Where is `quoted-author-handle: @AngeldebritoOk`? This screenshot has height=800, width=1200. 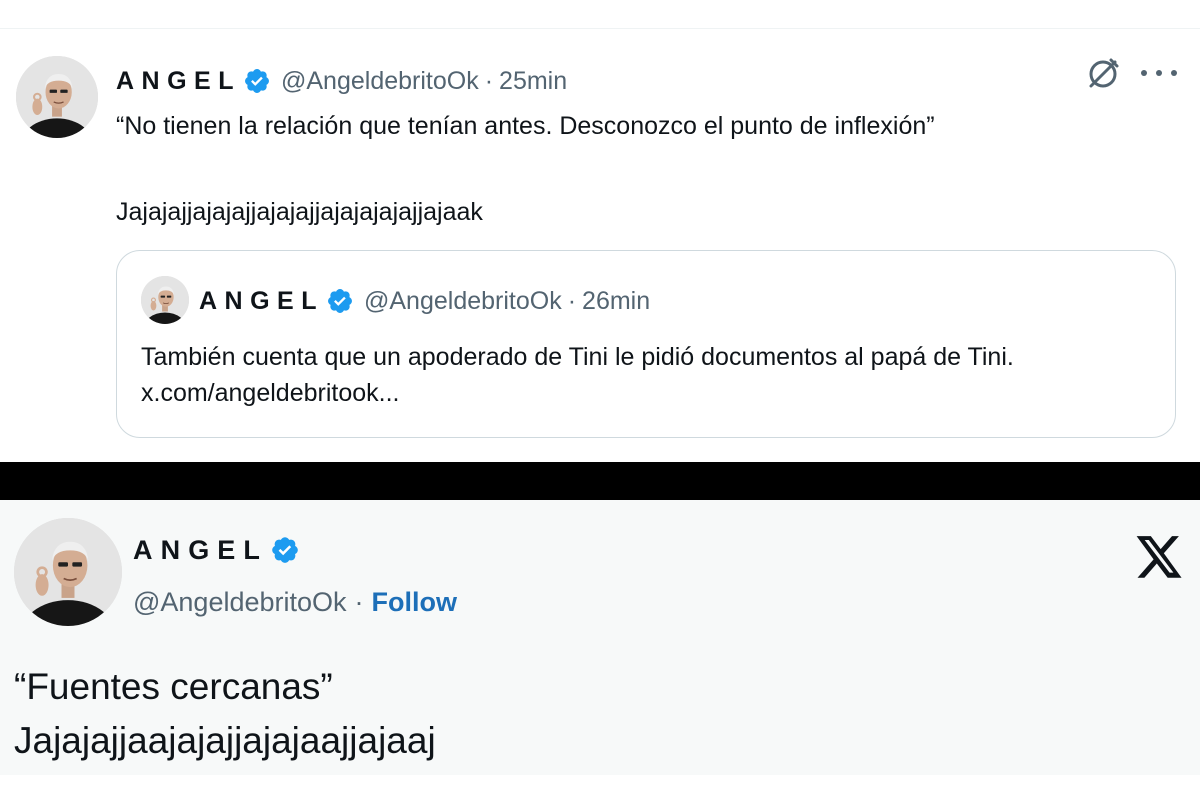
quoted-author-handle: @AngeldebritoOk is located at coordinates (463, 301).